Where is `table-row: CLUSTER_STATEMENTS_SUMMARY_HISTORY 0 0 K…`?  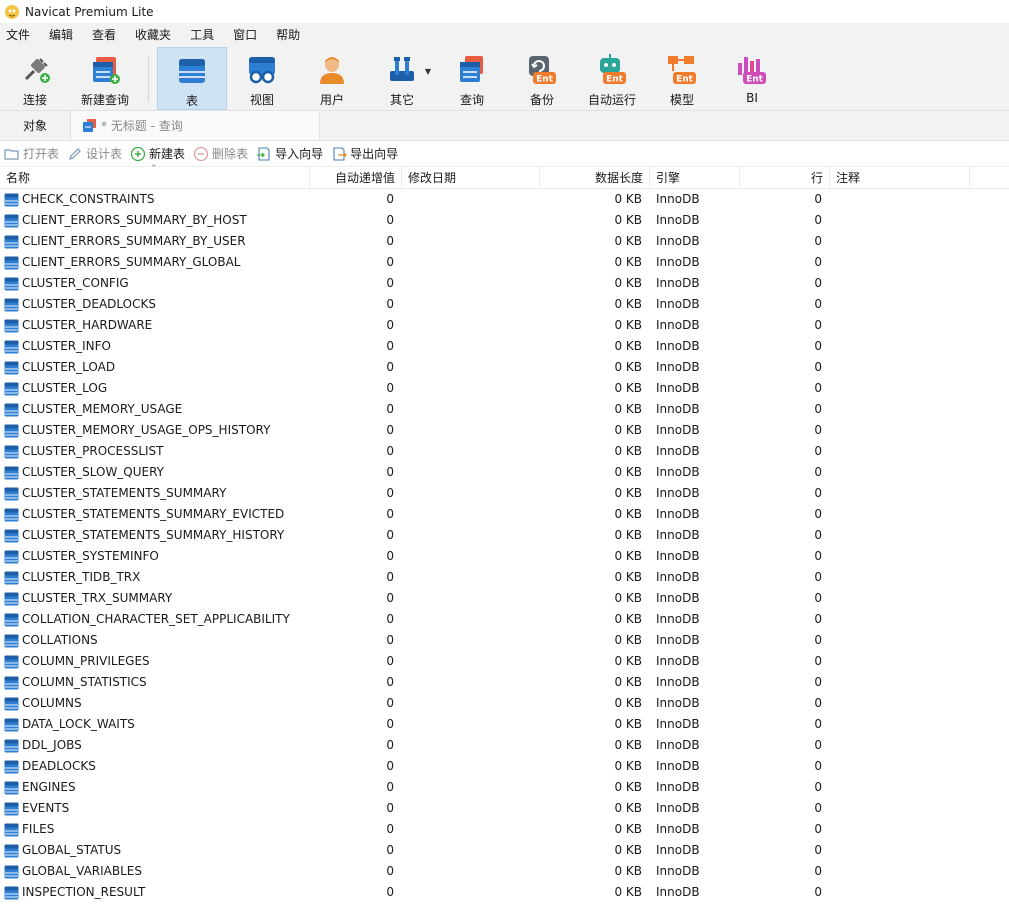
table-row: CLUSTER_STATEMENTS_SUMMARY_HISTORY 0 0 K… is located at coordinates (504, 535).